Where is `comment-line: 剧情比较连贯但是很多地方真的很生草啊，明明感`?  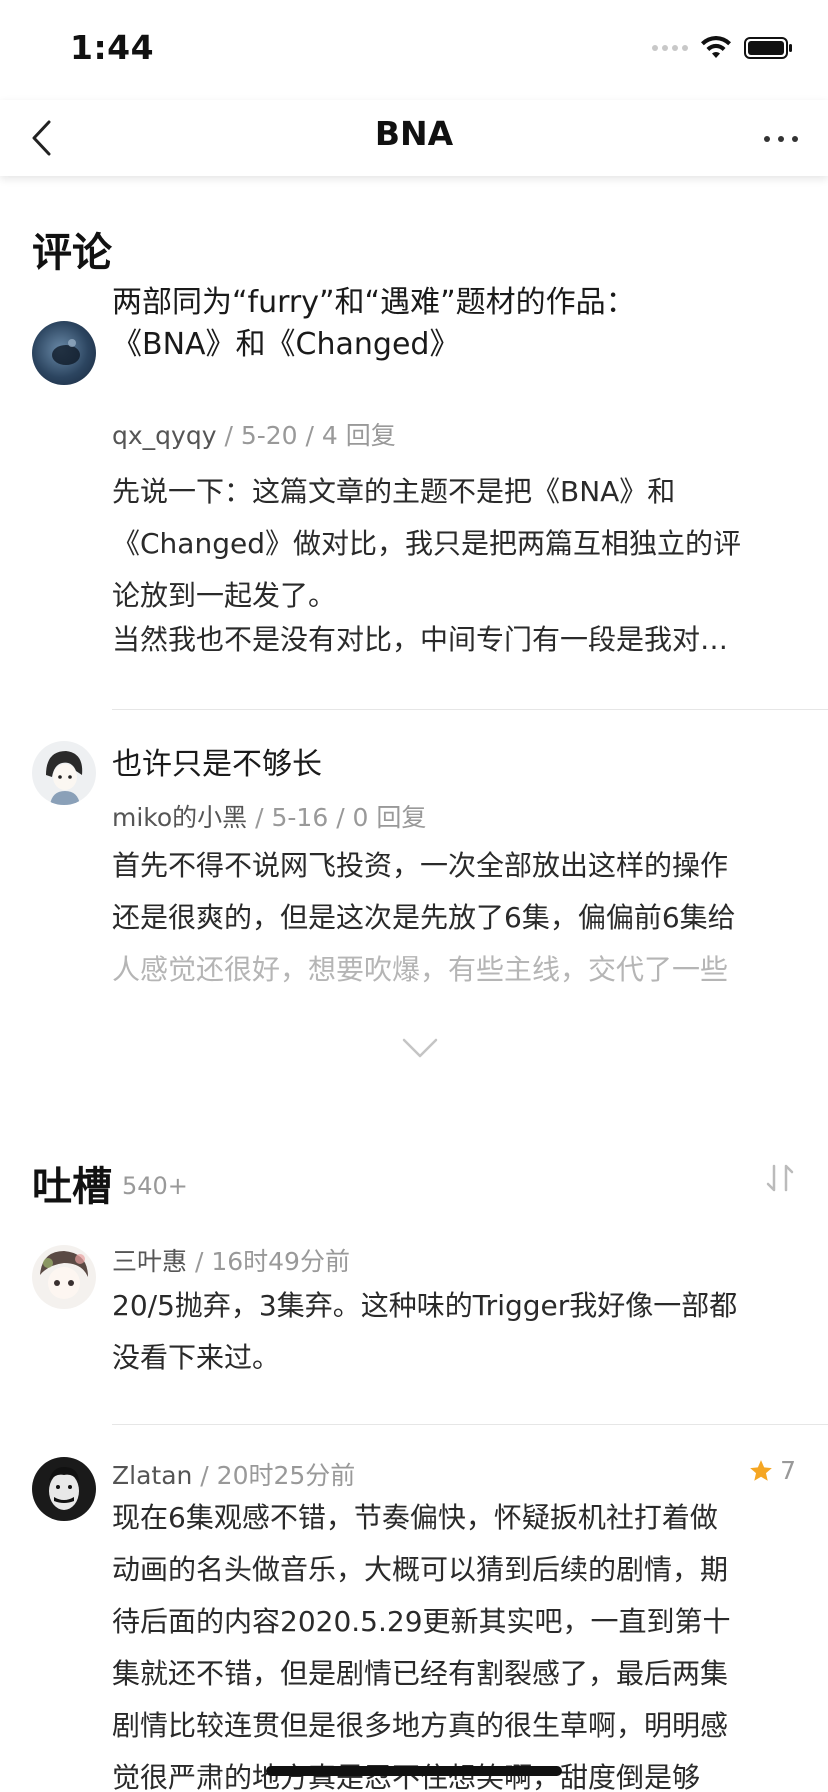 comment-line: 剧情比较连贯但是很多地方真的很生草啊，明明感 is located at coordinates (420, 1725).